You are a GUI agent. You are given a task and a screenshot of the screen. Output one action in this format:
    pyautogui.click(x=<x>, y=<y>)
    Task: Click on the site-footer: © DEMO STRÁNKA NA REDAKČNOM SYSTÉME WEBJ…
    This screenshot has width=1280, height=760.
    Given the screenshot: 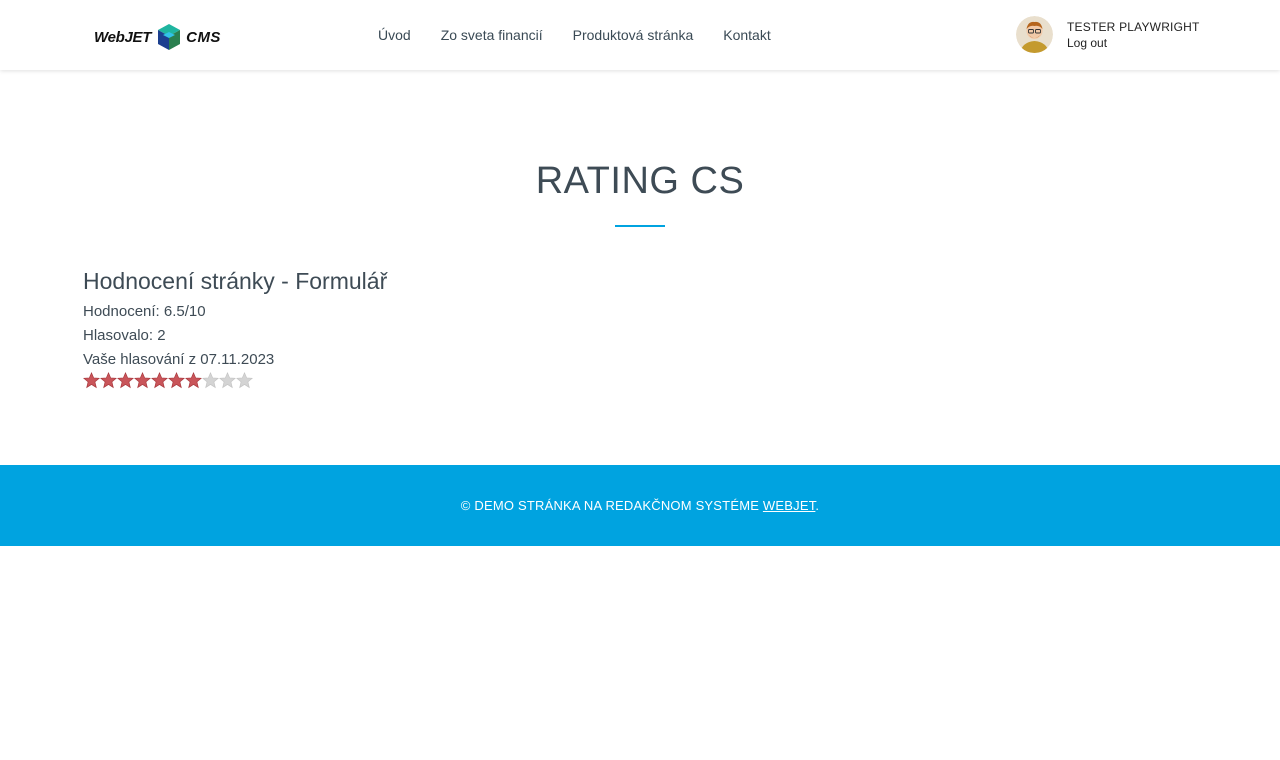 What is the action you would take?
    pyautogui.click(x=640, y=505)
    